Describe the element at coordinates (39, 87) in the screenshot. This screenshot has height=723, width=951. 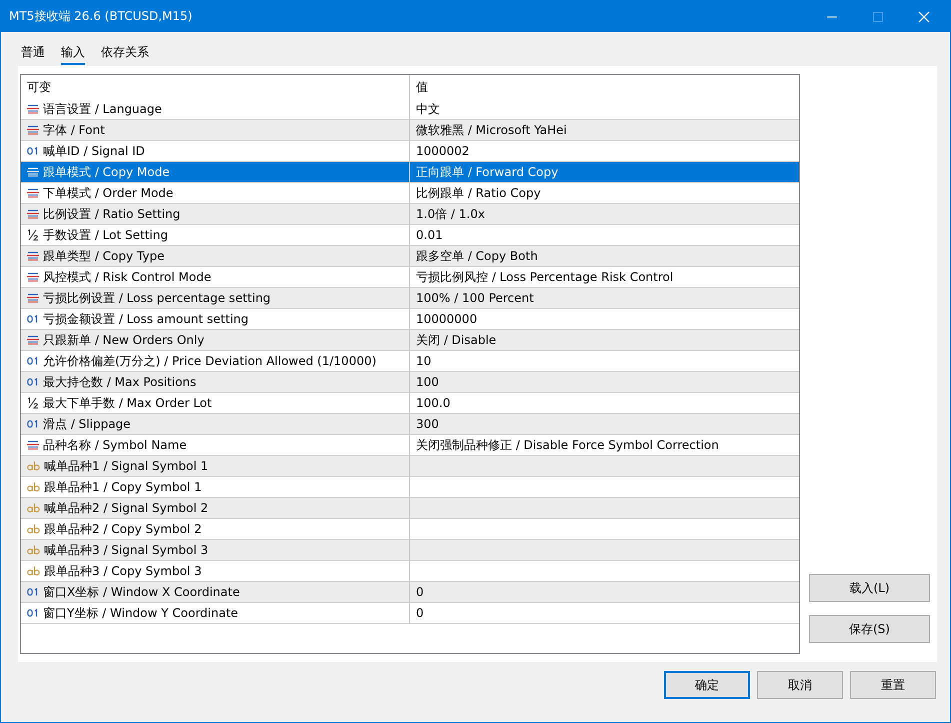
I see `column-header: 可变` at that location.